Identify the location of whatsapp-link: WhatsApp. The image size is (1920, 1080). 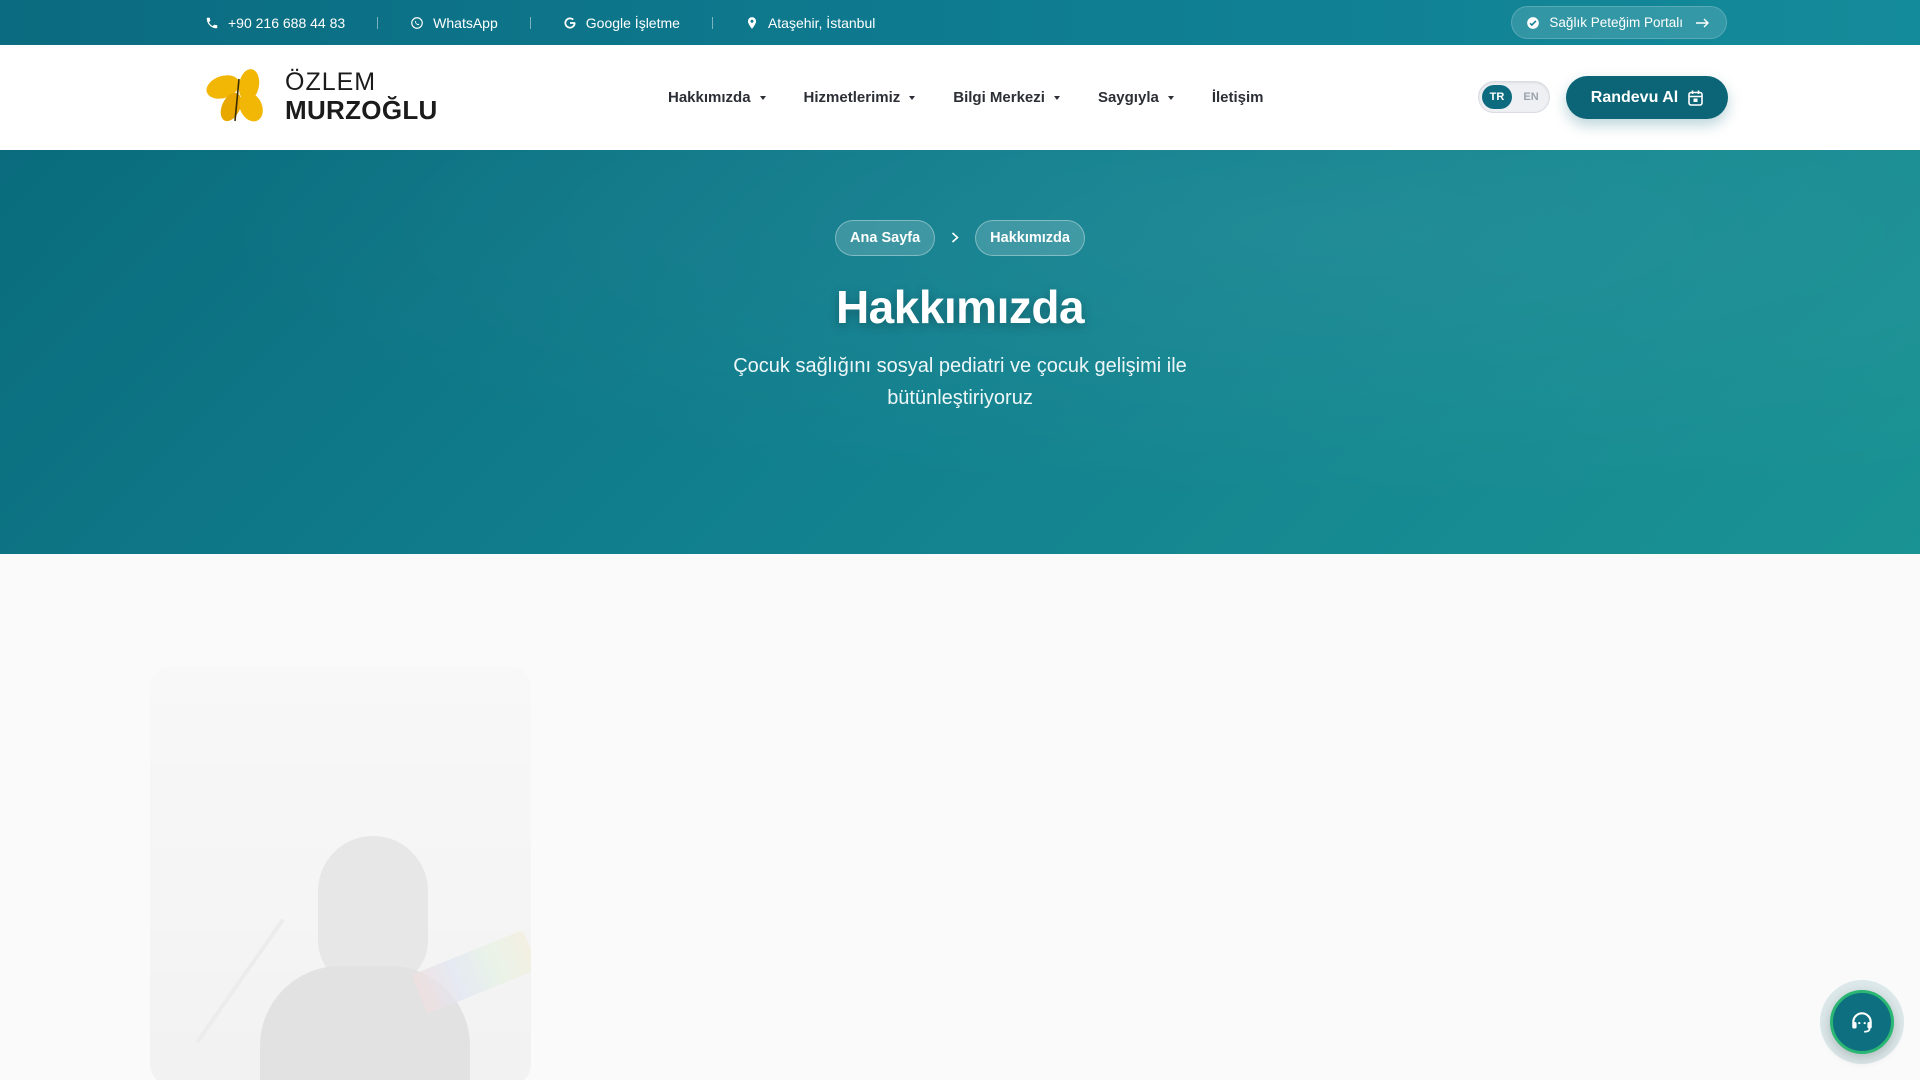
(454, 23).